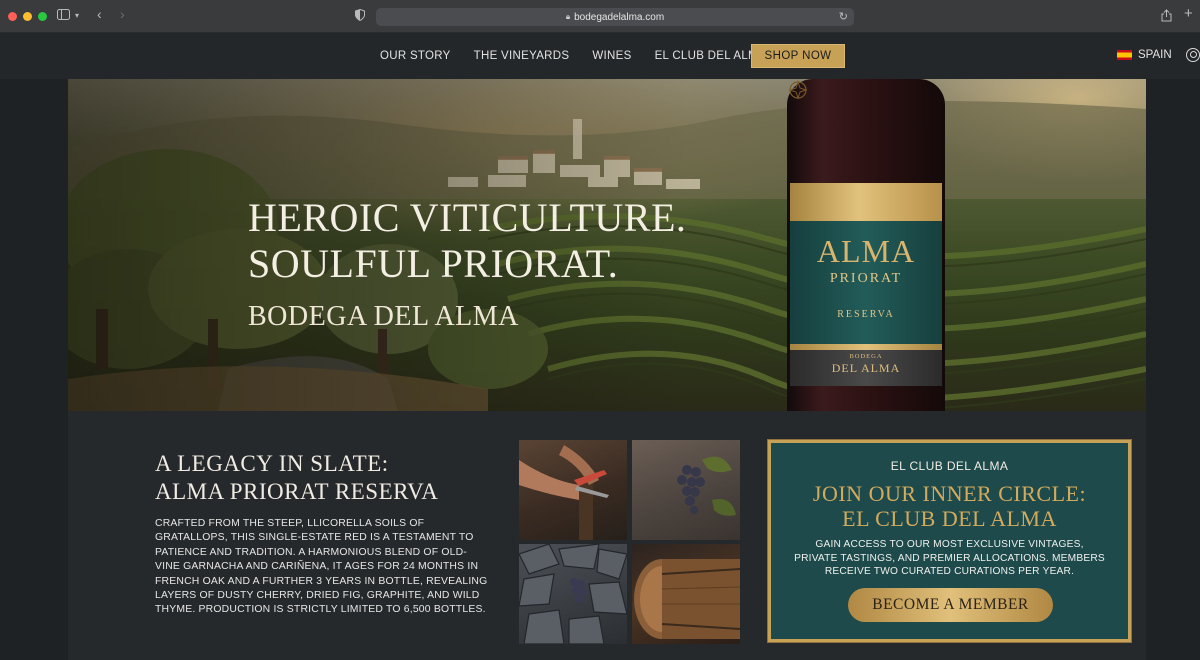  I want to click on bottle-grade: RESERVA, so click(866, 314).